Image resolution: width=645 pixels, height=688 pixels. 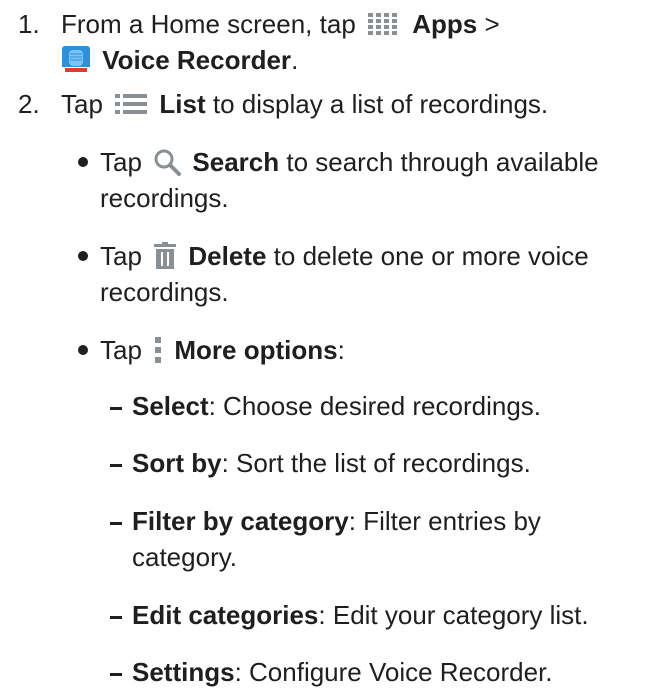 What do you see at coordinates (256, 350) in the screenshot?
I see `more-options-label: More options` at bounding box center [256, 350].